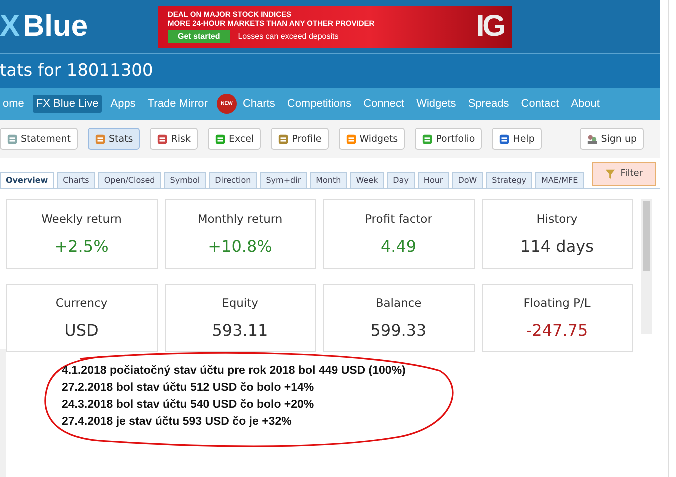  Describe the element at coordinates (67, 104) in the screenshot. I see `nav-link: FX Blue Live` at that location.